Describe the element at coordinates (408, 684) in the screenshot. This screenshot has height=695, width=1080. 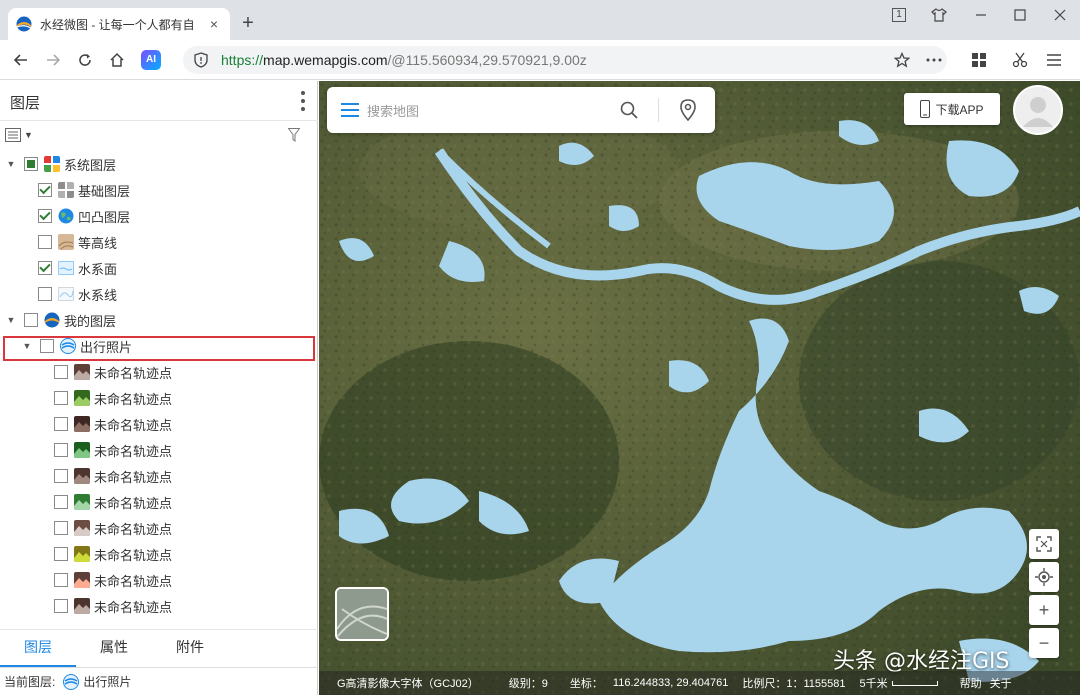
I see `imagery-source: G高清影像大字体（GCJ02）` at that location.